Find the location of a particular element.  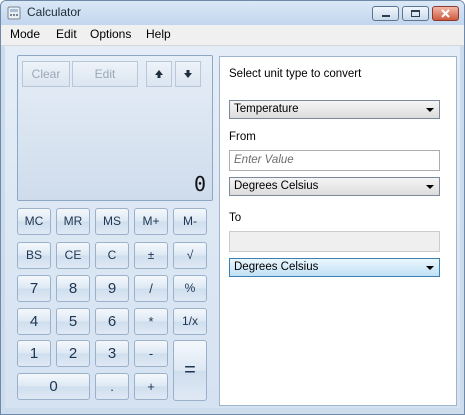

to-unit-select: Degrees Celsius is located at coordinates (334, 267).